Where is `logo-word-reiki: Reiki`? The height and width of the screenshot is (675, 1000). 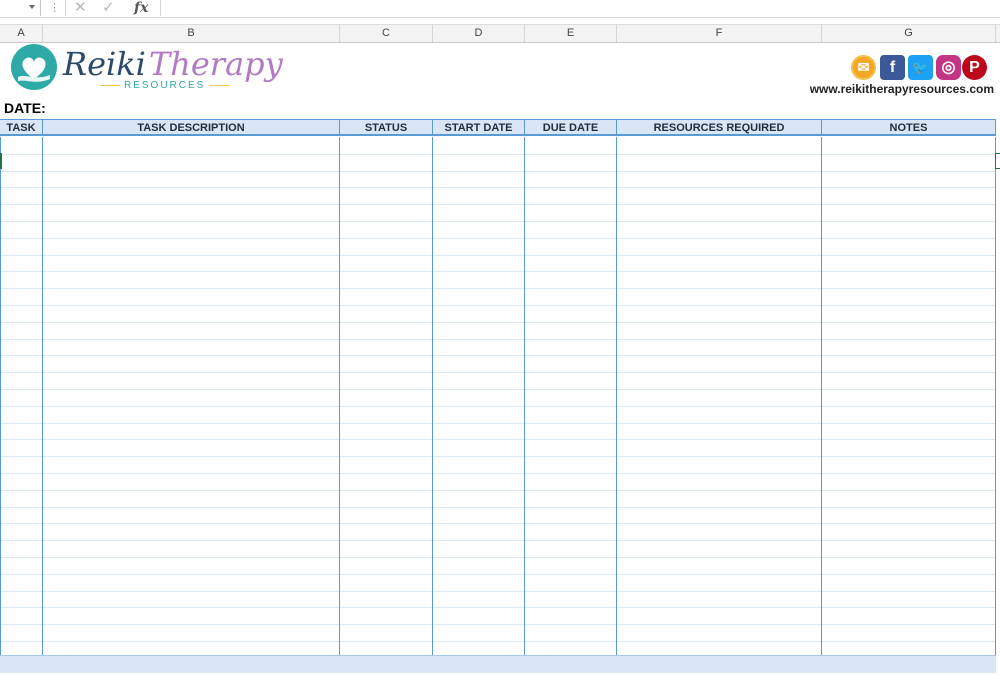 logo-word-reiki: Reiki is located at coordinates (104, 64).